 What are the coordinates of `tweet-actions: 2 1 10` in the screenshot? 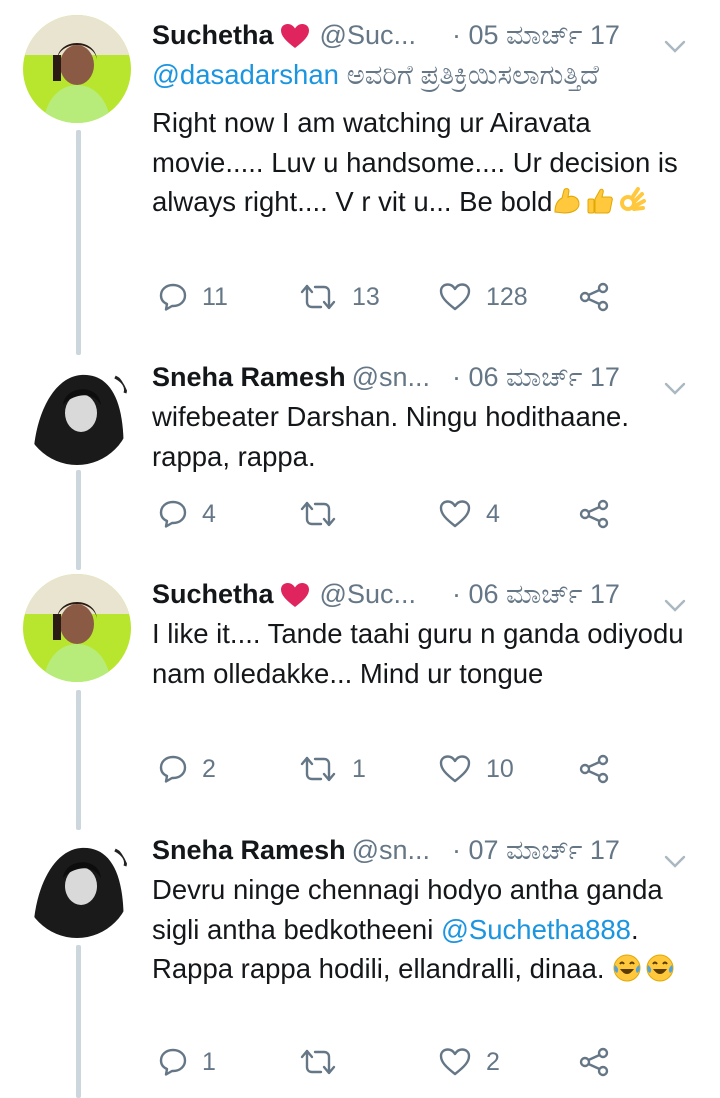 It's located at (402, 769).